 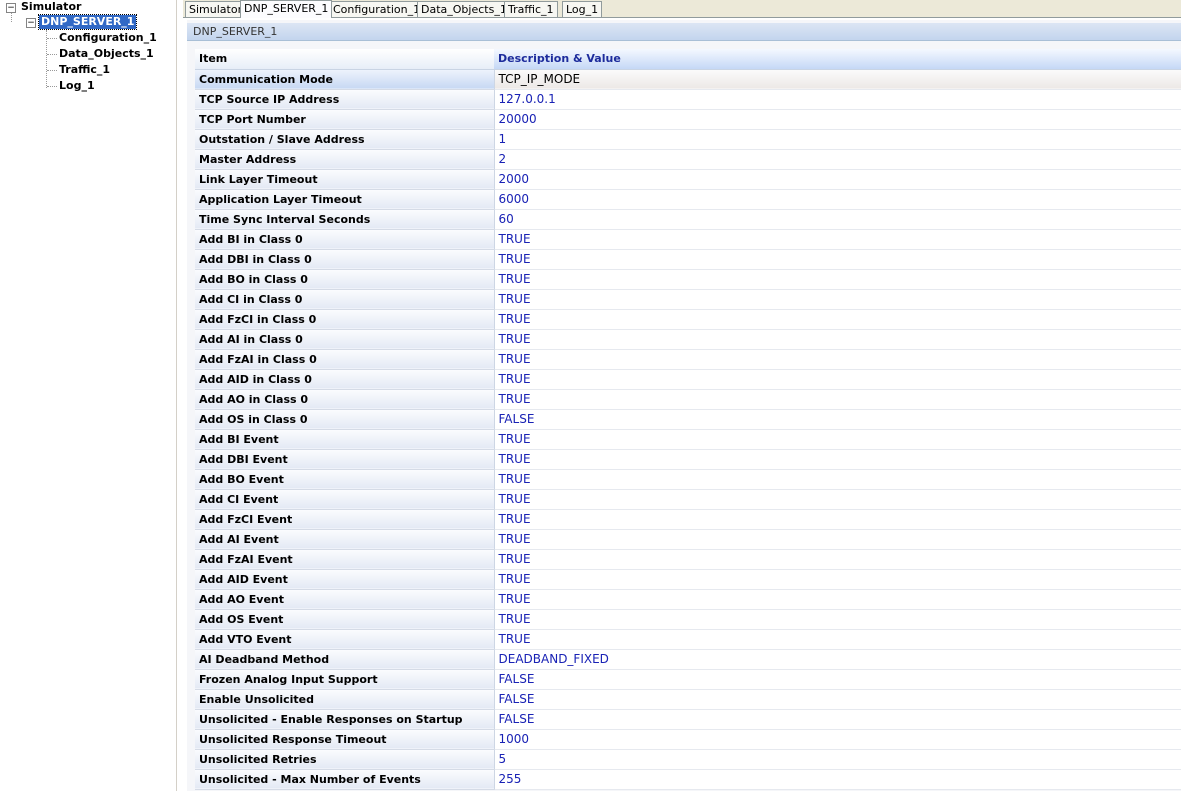 What do you see at coordinates (837, 659) in the screenshot?
I see `property-value: DEADBAND_FIXED` at bounding box center [837, 659].